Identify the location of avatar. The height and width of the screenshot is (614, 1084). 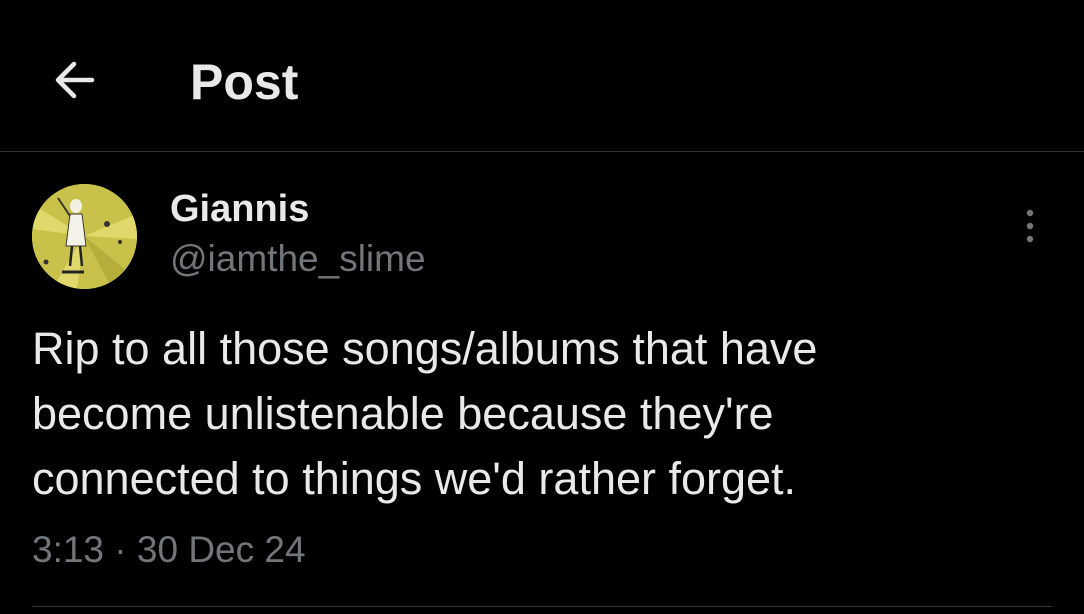
(84, 236).